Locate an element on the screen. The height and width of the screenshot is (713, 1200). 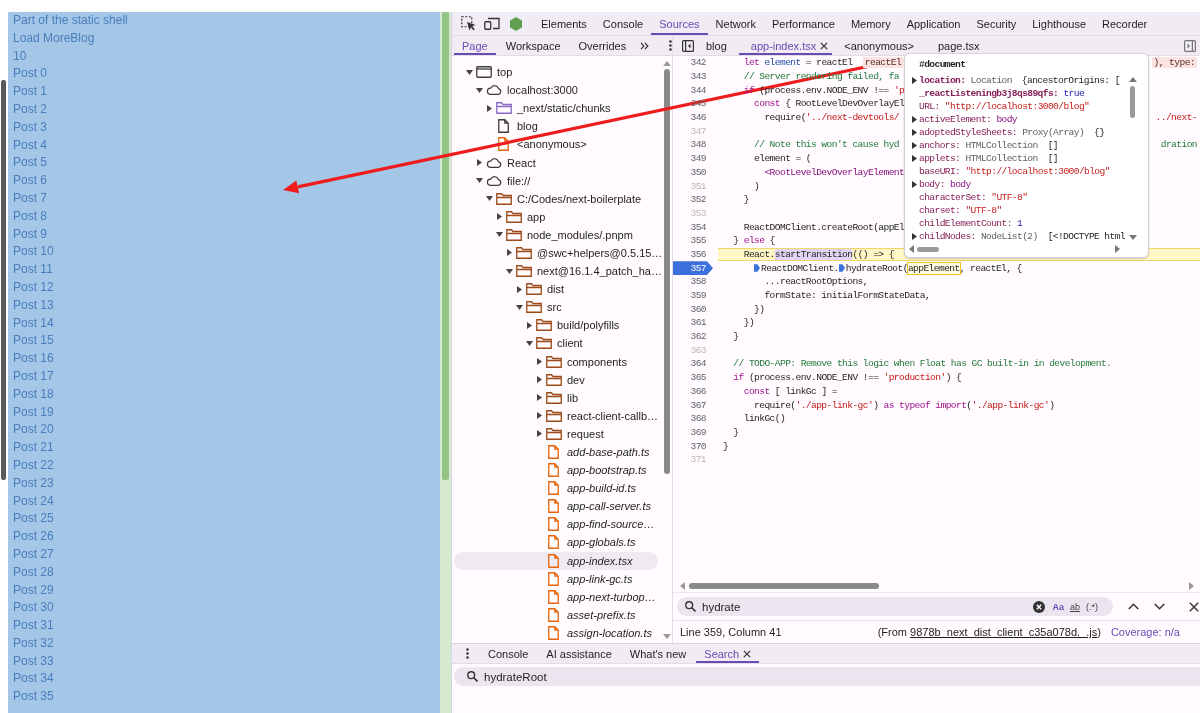
inspect-icon is located at coordinates (468, 23).